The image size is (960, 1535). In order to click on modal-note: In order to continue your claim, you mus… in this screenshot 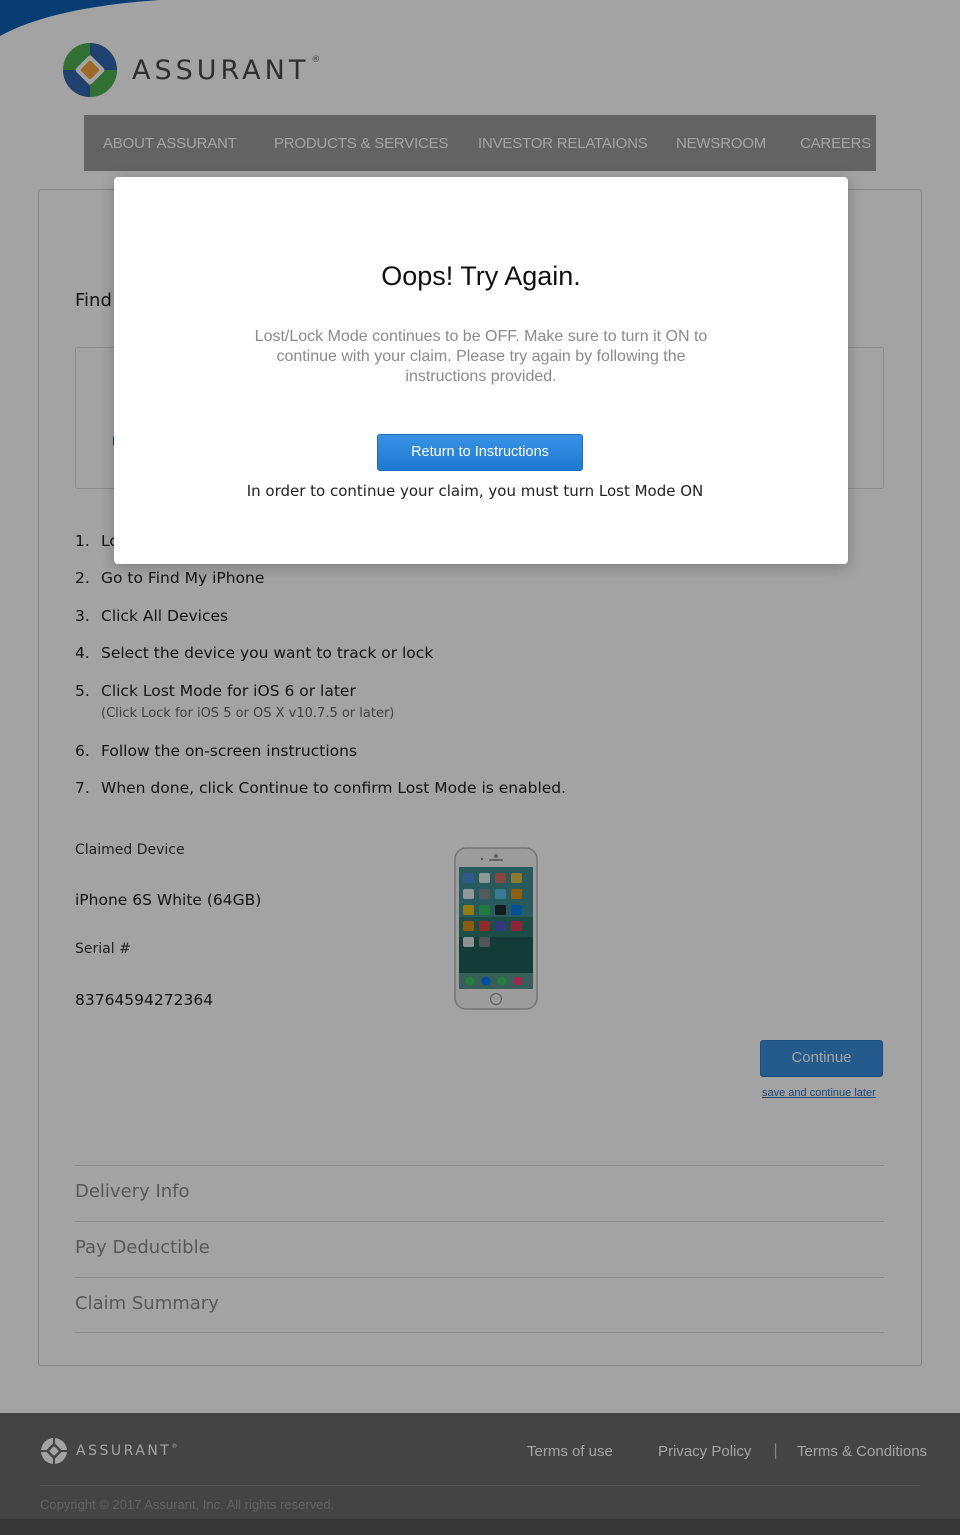, I will do `click(475, 491)`.